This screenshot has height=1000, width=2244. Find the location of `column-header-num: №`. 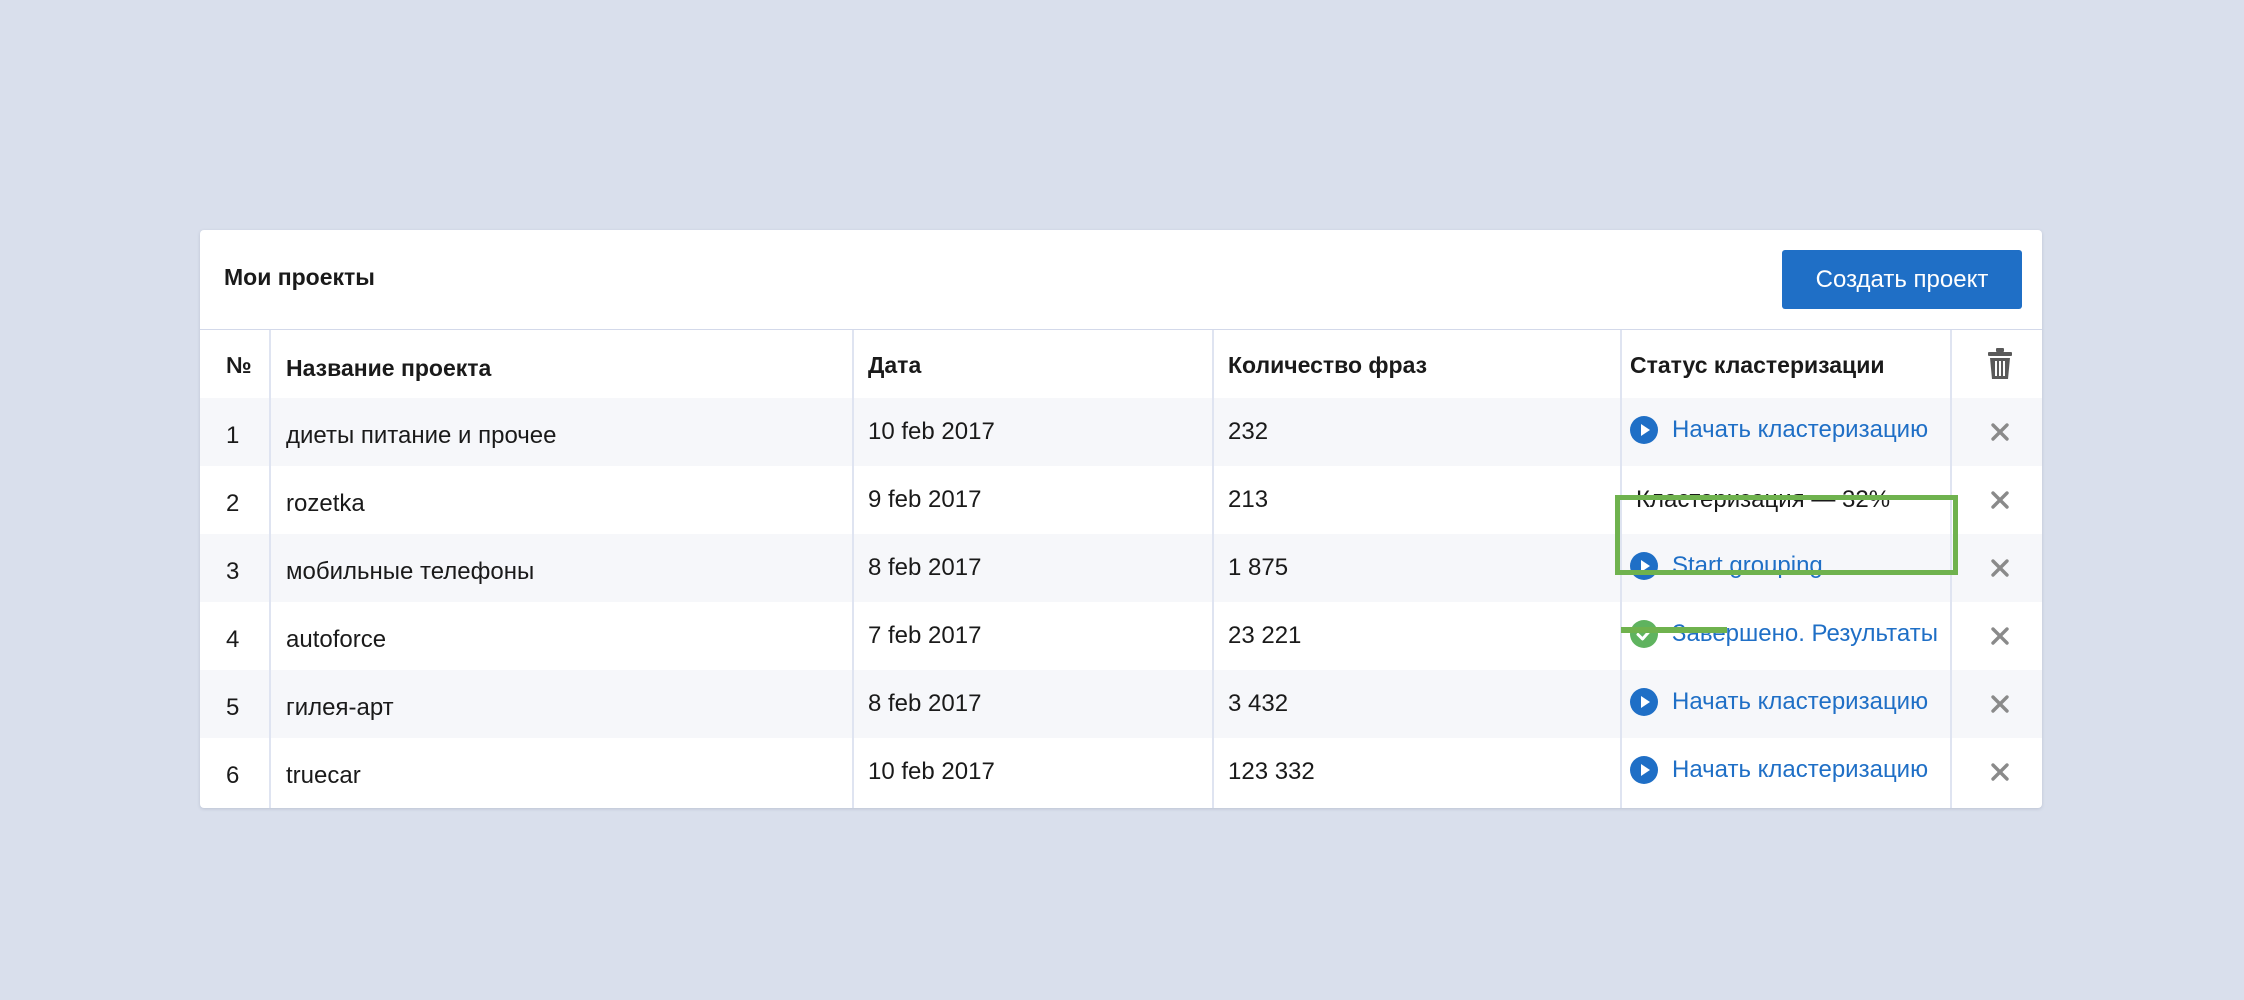

column-header-num: № is located at coordinates (239, 365).